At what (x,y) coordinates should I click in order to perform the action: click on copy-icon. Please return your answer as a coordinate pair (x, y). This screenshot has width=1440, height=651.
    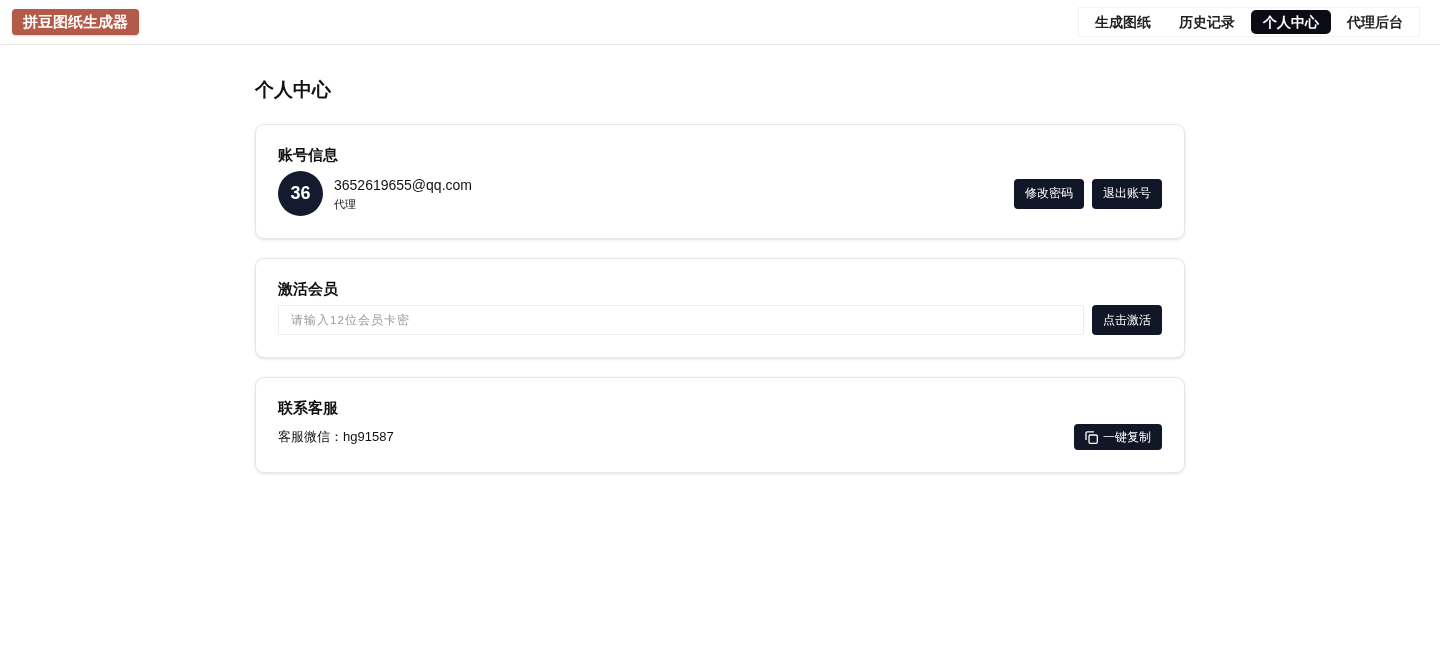
    Looking at the image, I should click on (1091, 437).